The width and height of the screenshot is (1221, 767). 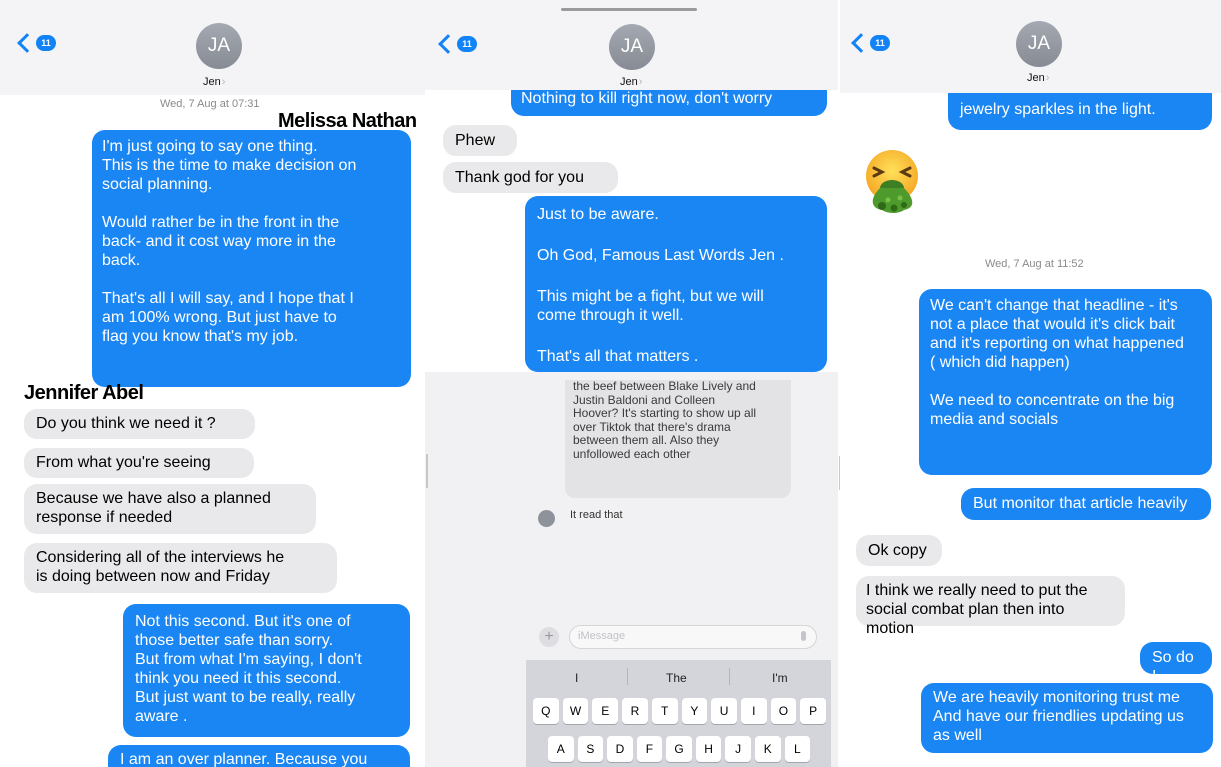 I want to click on keyboard-key: Q, so click(x=546, y=711).